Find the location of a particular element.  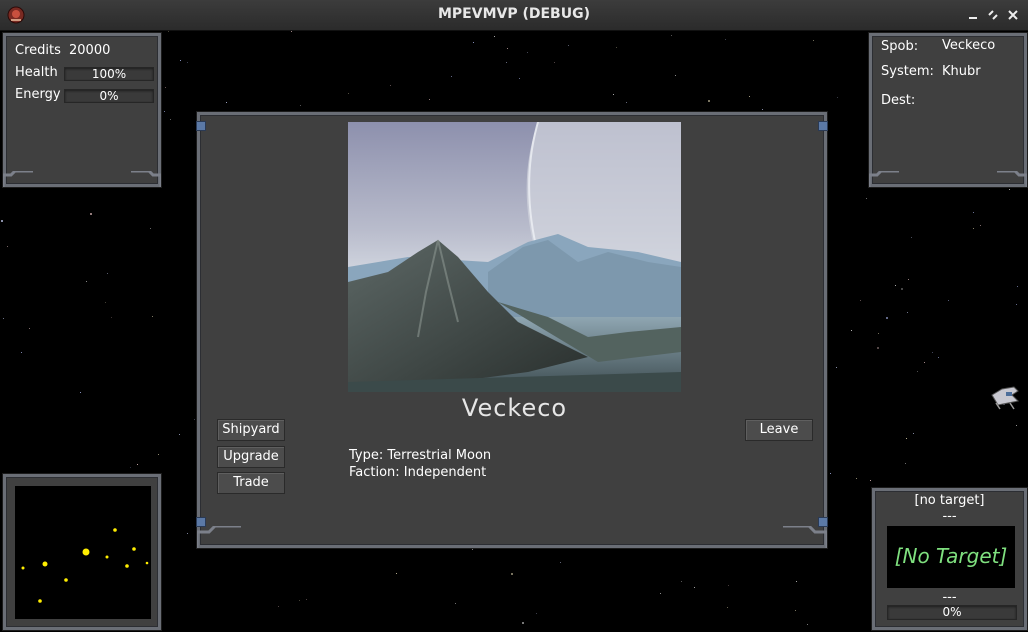

energy-bar: 0% is located at coordinates (109, 96).